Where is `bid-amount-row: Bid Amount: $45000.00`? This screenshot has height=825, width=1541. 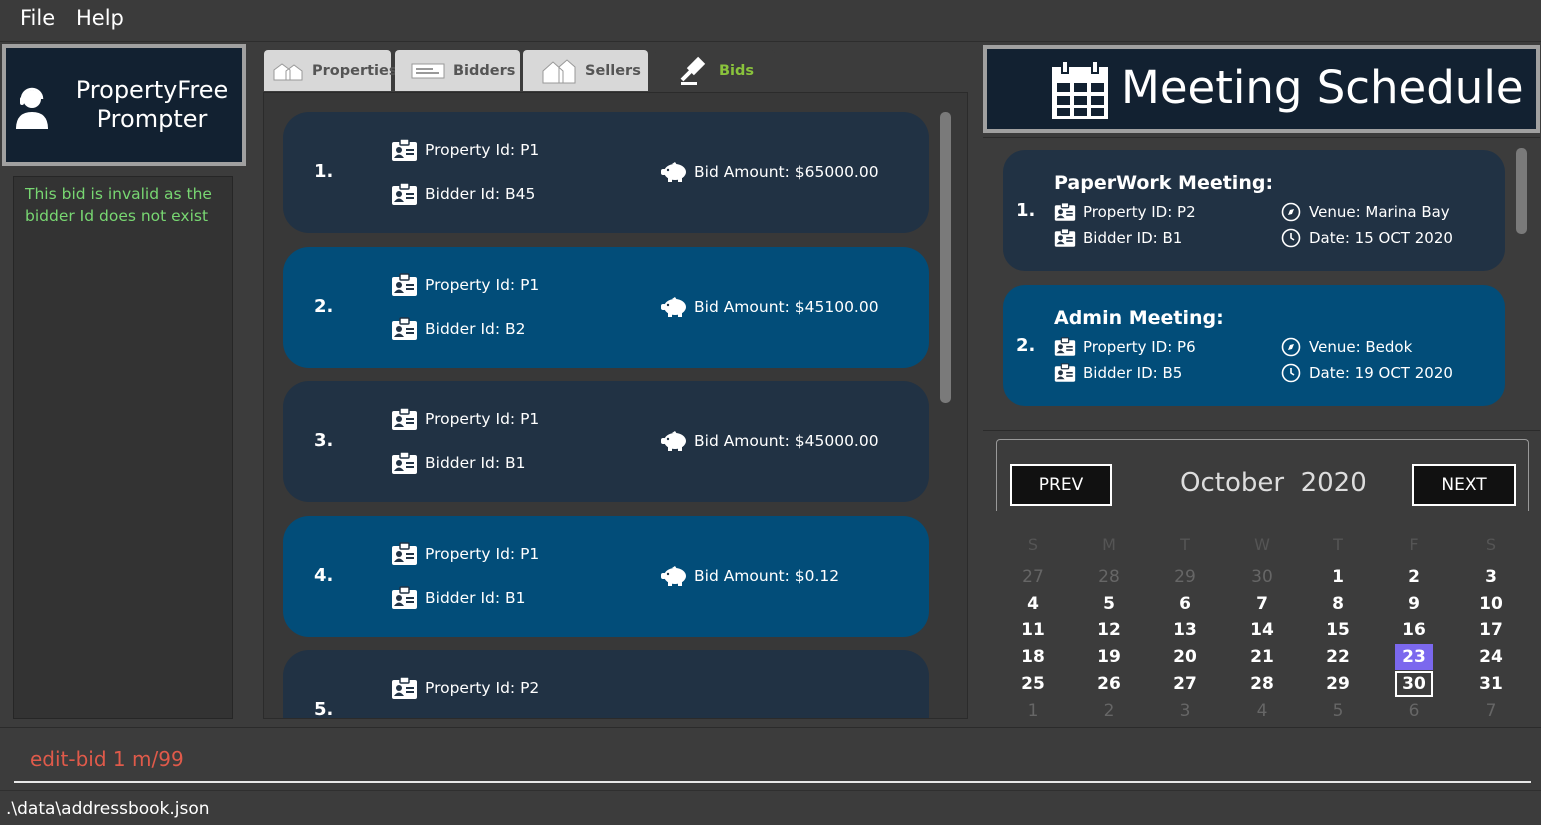
bid-amount-row: Bid Amount: $45000.00 is located at coordinates (769, 441).